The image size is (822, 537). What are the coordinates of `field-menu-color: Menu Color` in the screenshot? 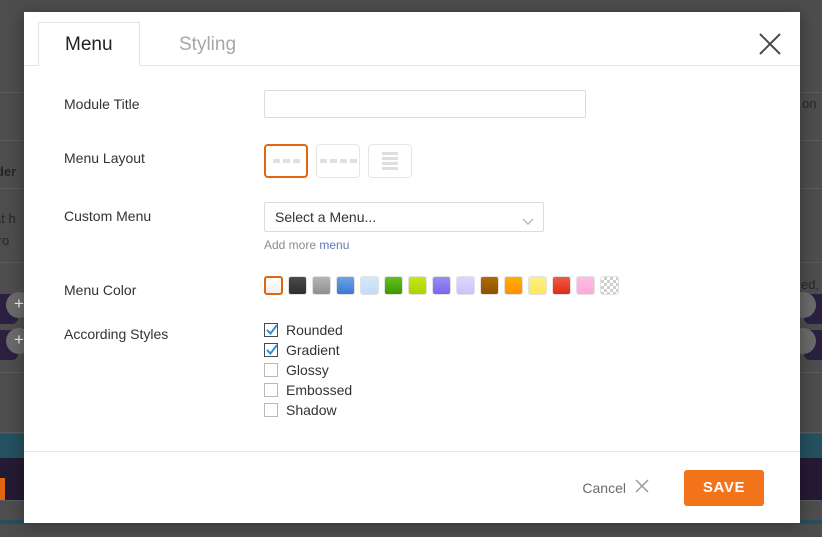 It's located at (412, 287).